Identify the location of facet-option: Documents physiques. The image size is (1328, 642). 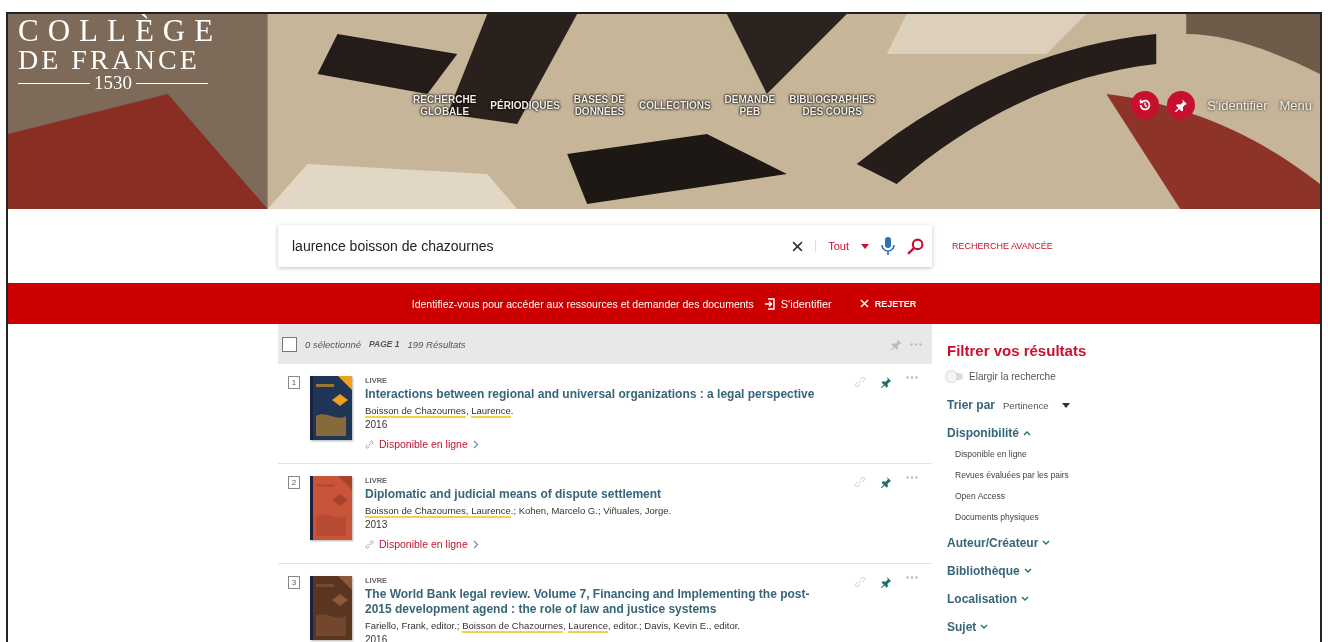
(1111, 517).